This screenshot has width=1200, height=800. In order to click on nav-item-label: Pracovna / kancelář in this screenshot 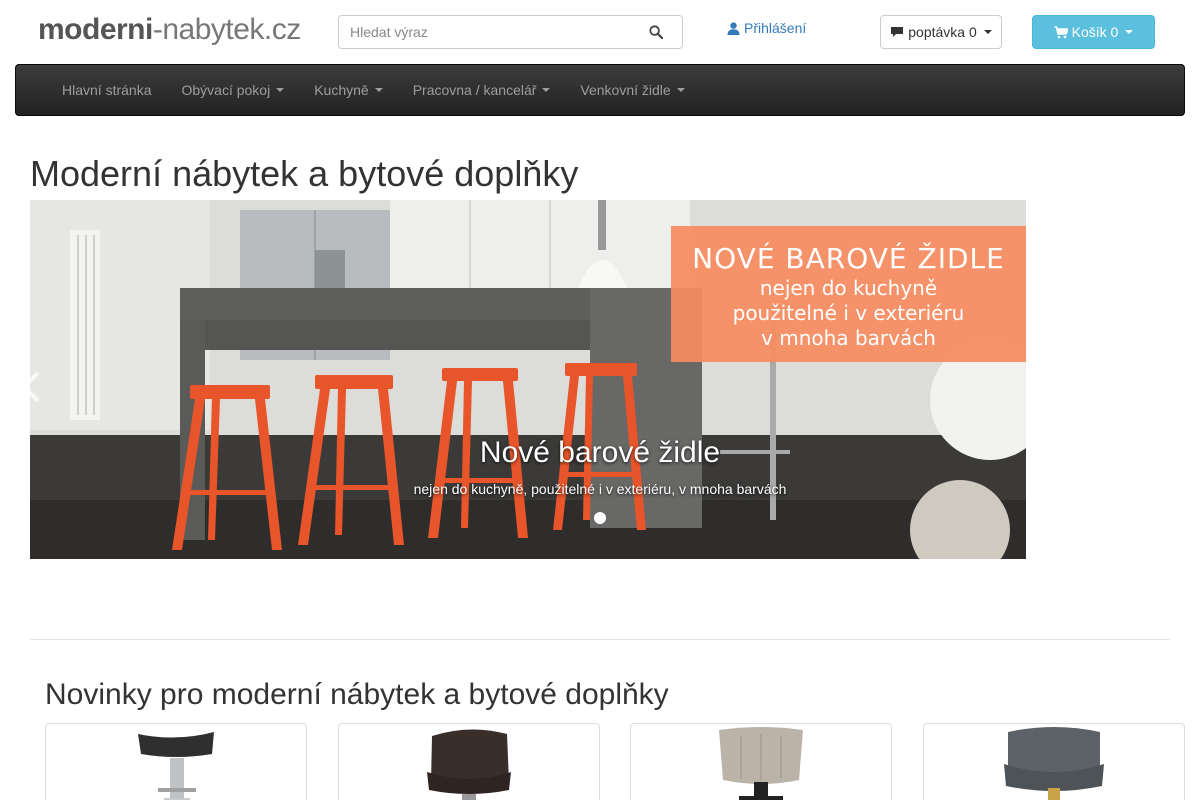, I will do `click(474, 90)`.